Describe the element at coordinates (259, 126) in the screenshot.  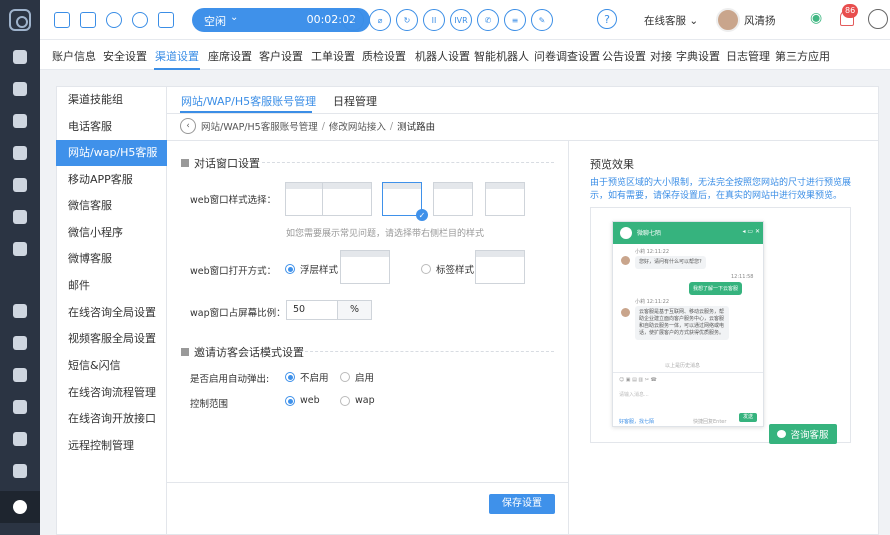
I see `breadcrumb-item: 网站/WAP/H5客服账号管理` at that location.